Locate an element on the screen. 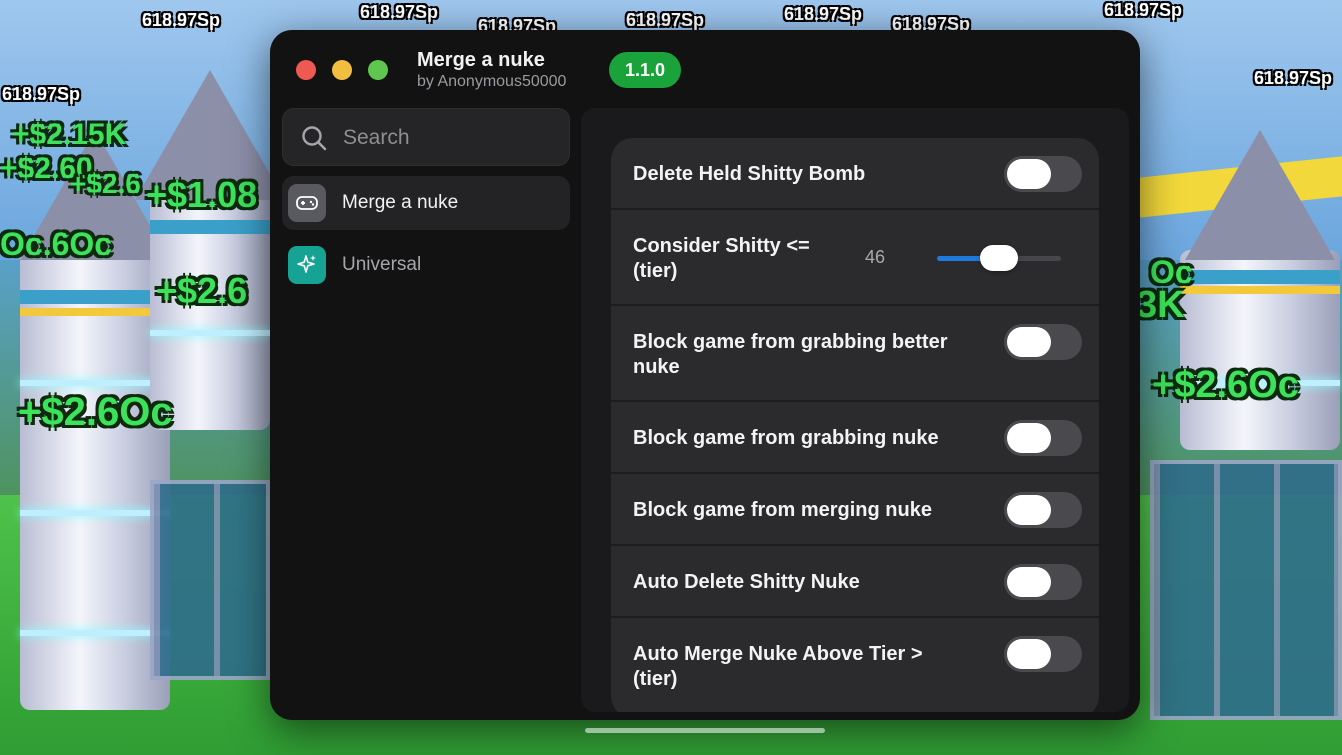 The height and width of the screenshot is (755, 1342). setting-auto-delete-shitty-nuke: Auto Delete Shitty Nuke is located at coordinates (855, 582).